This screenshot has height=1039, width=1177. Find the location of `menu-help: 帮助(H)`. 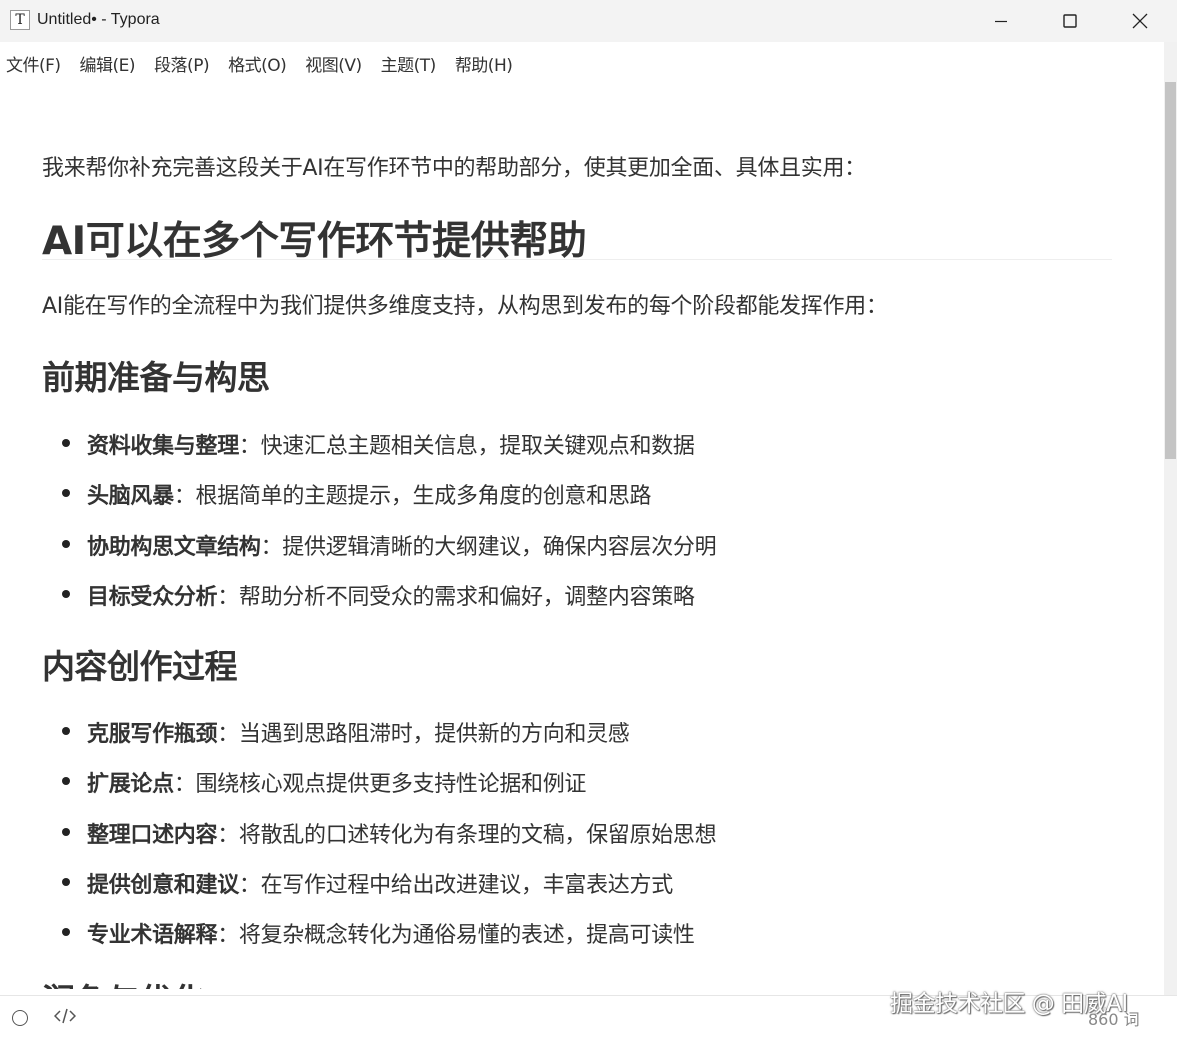

menu-help: 帮助(H) is located at coordinates (484, 63).